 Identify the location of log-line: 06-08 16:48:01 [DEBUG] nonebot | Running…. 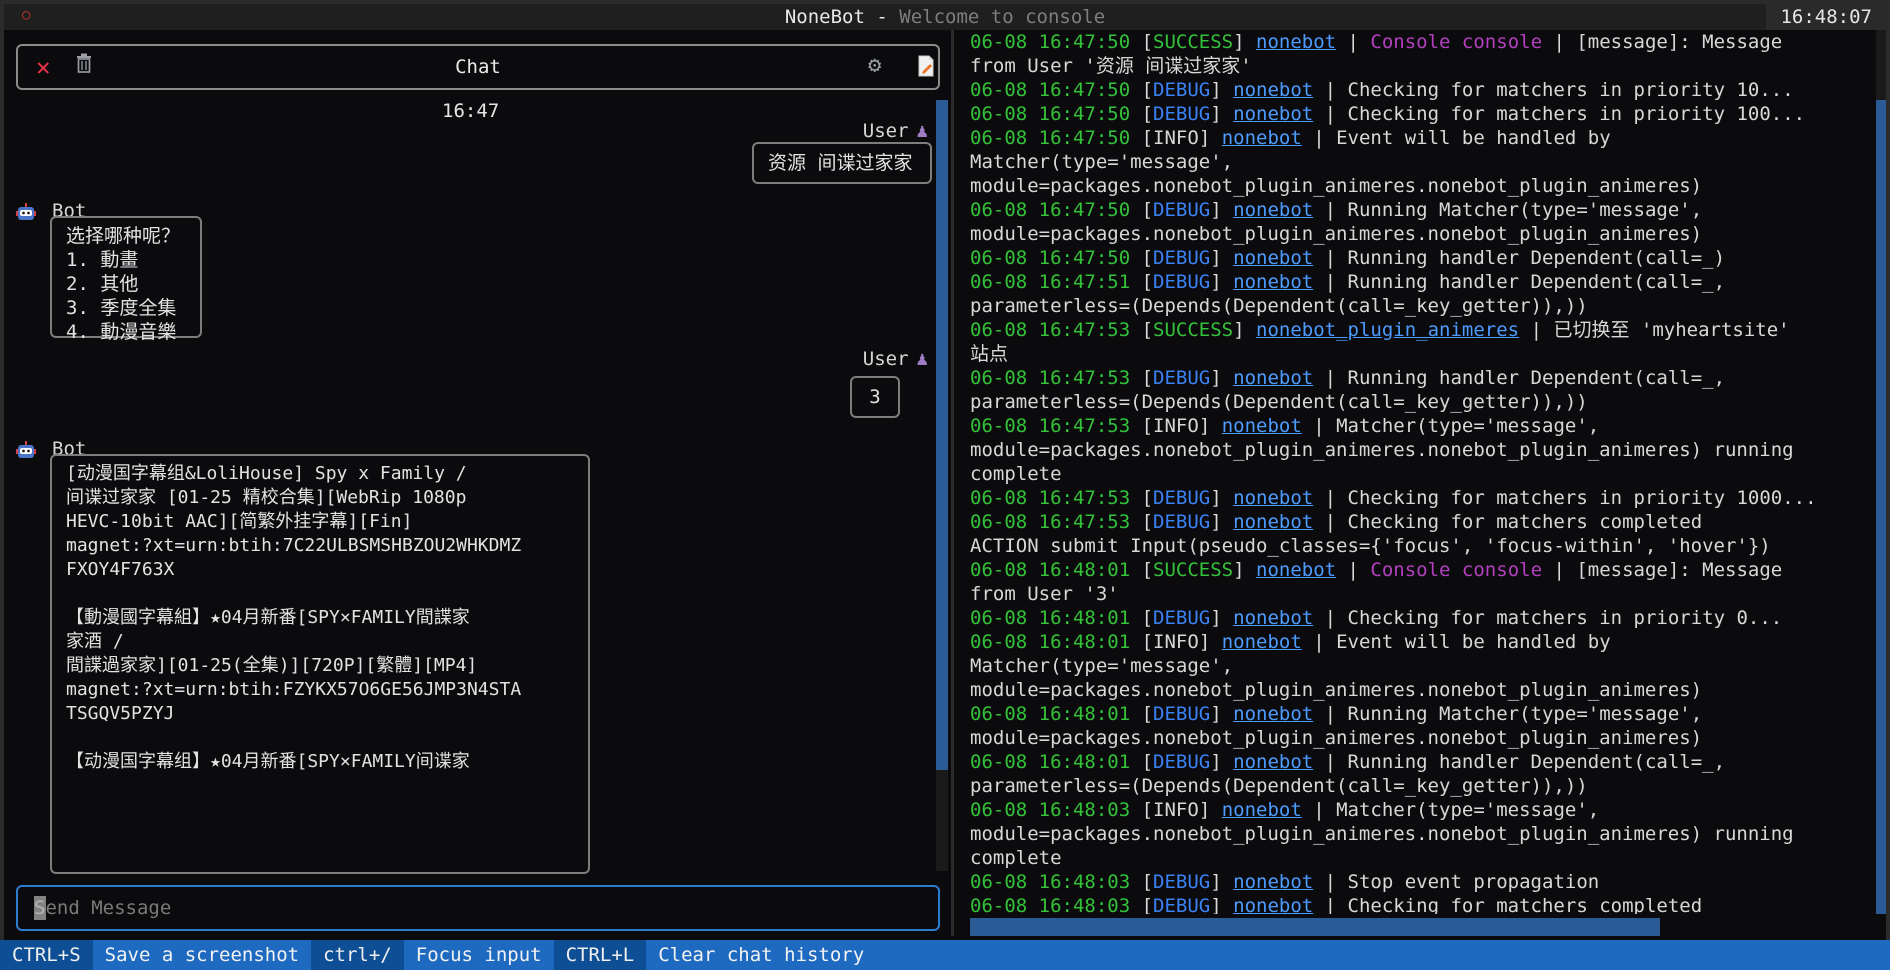
(1348, 774).